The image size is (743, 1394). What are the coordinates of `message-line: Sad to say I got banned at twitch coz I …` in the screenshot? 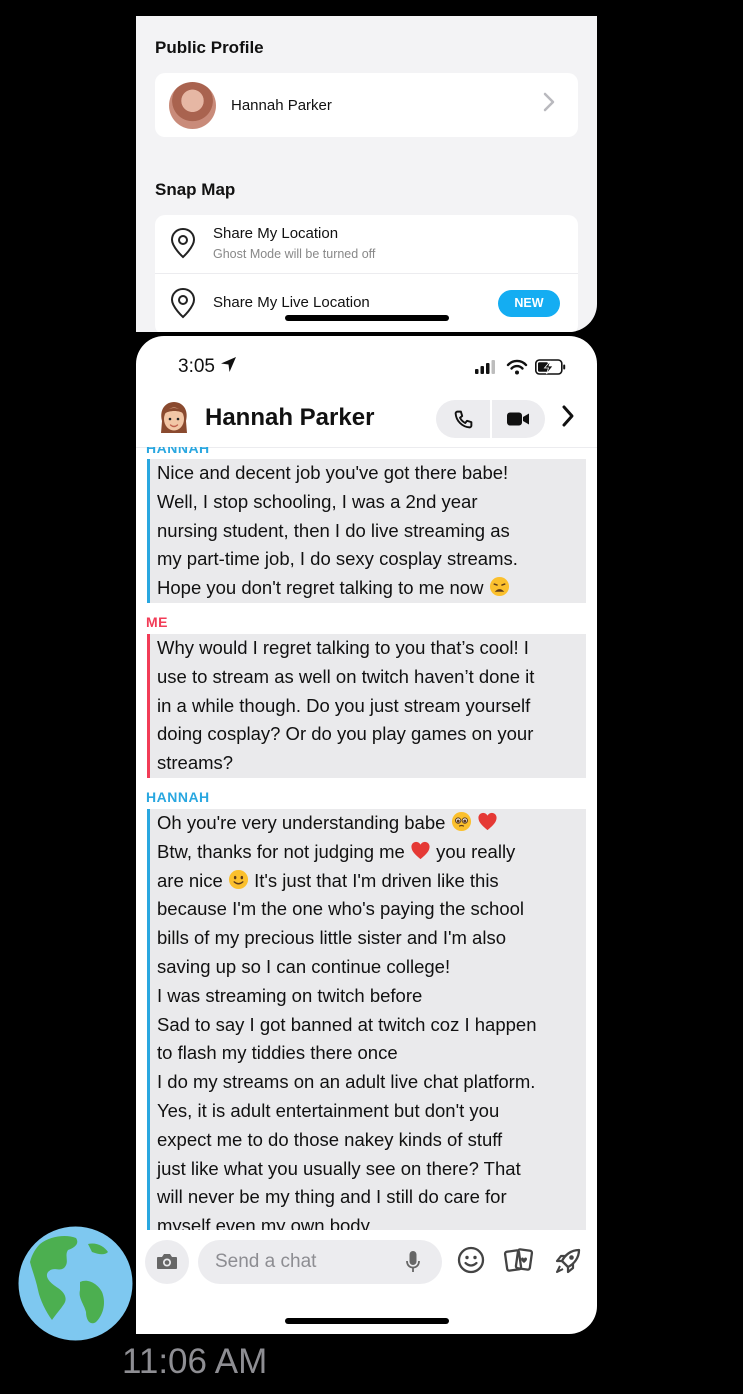 It's located at (347, 1024).